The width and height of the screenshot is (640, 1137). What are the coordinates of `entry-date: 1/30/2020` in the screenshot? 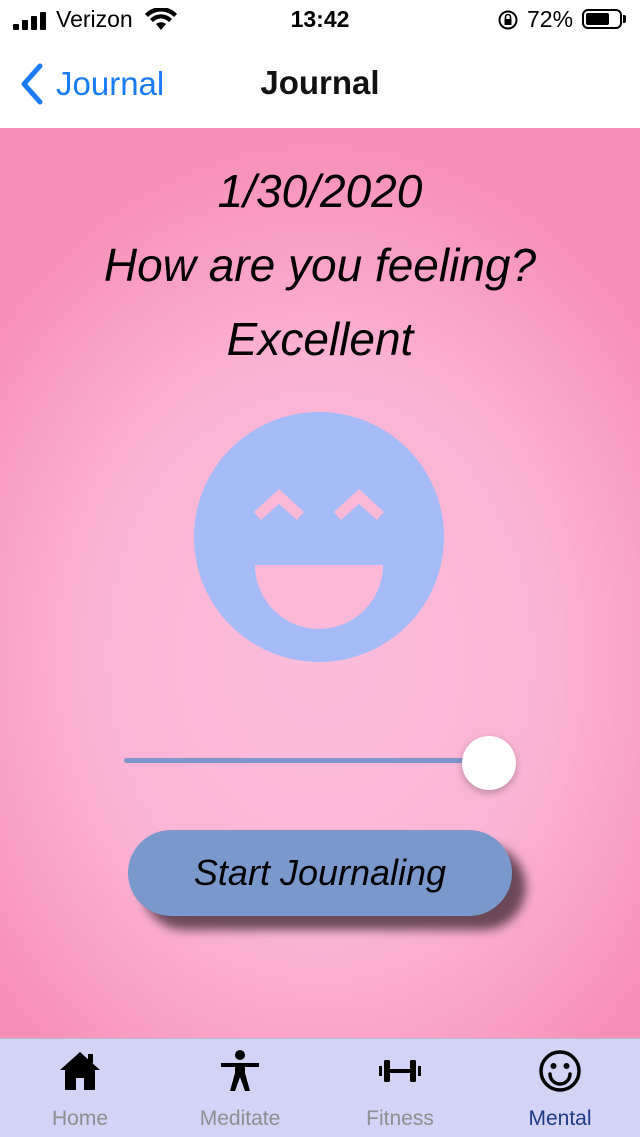 It's located at (320, 191).